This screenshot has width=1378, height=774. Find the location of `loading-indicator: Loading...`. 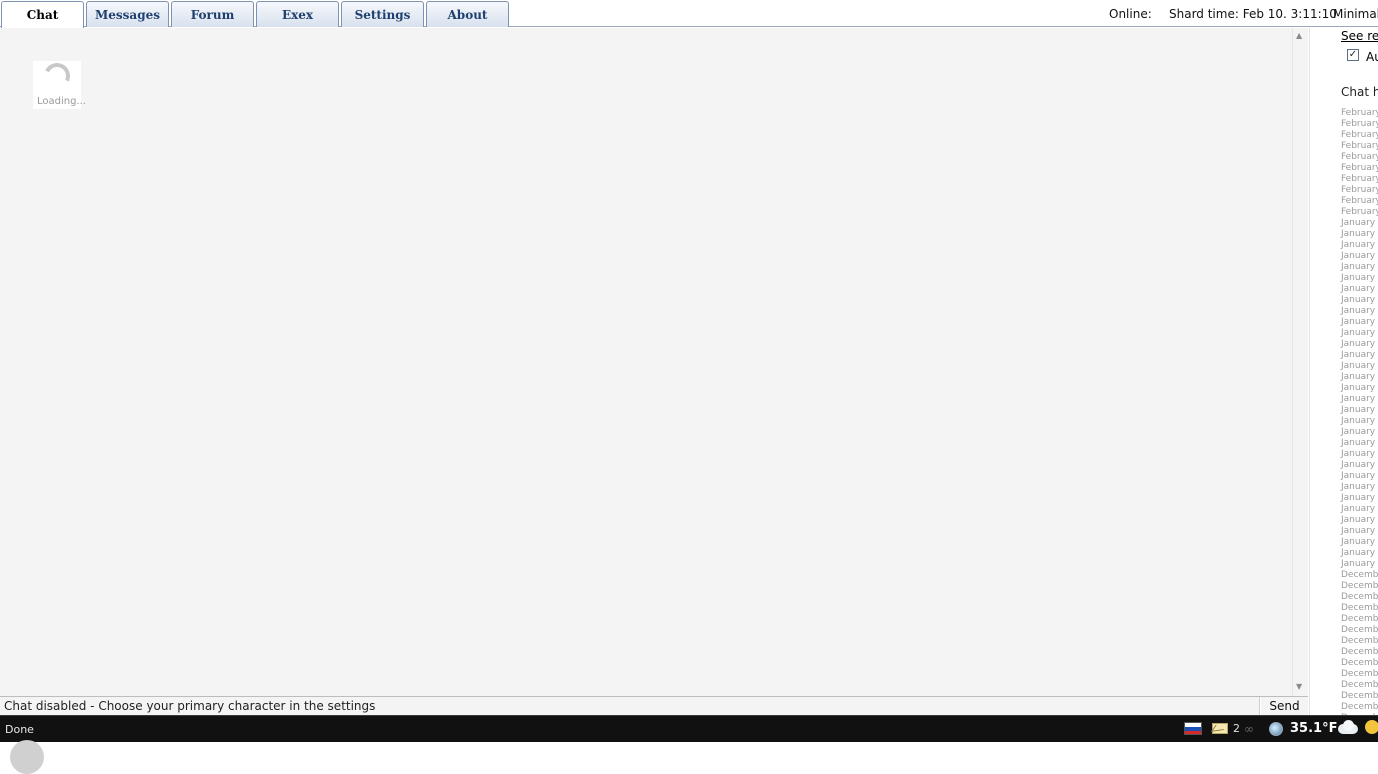

loading-indicator: Loading... is located at coordinates (59, 84).